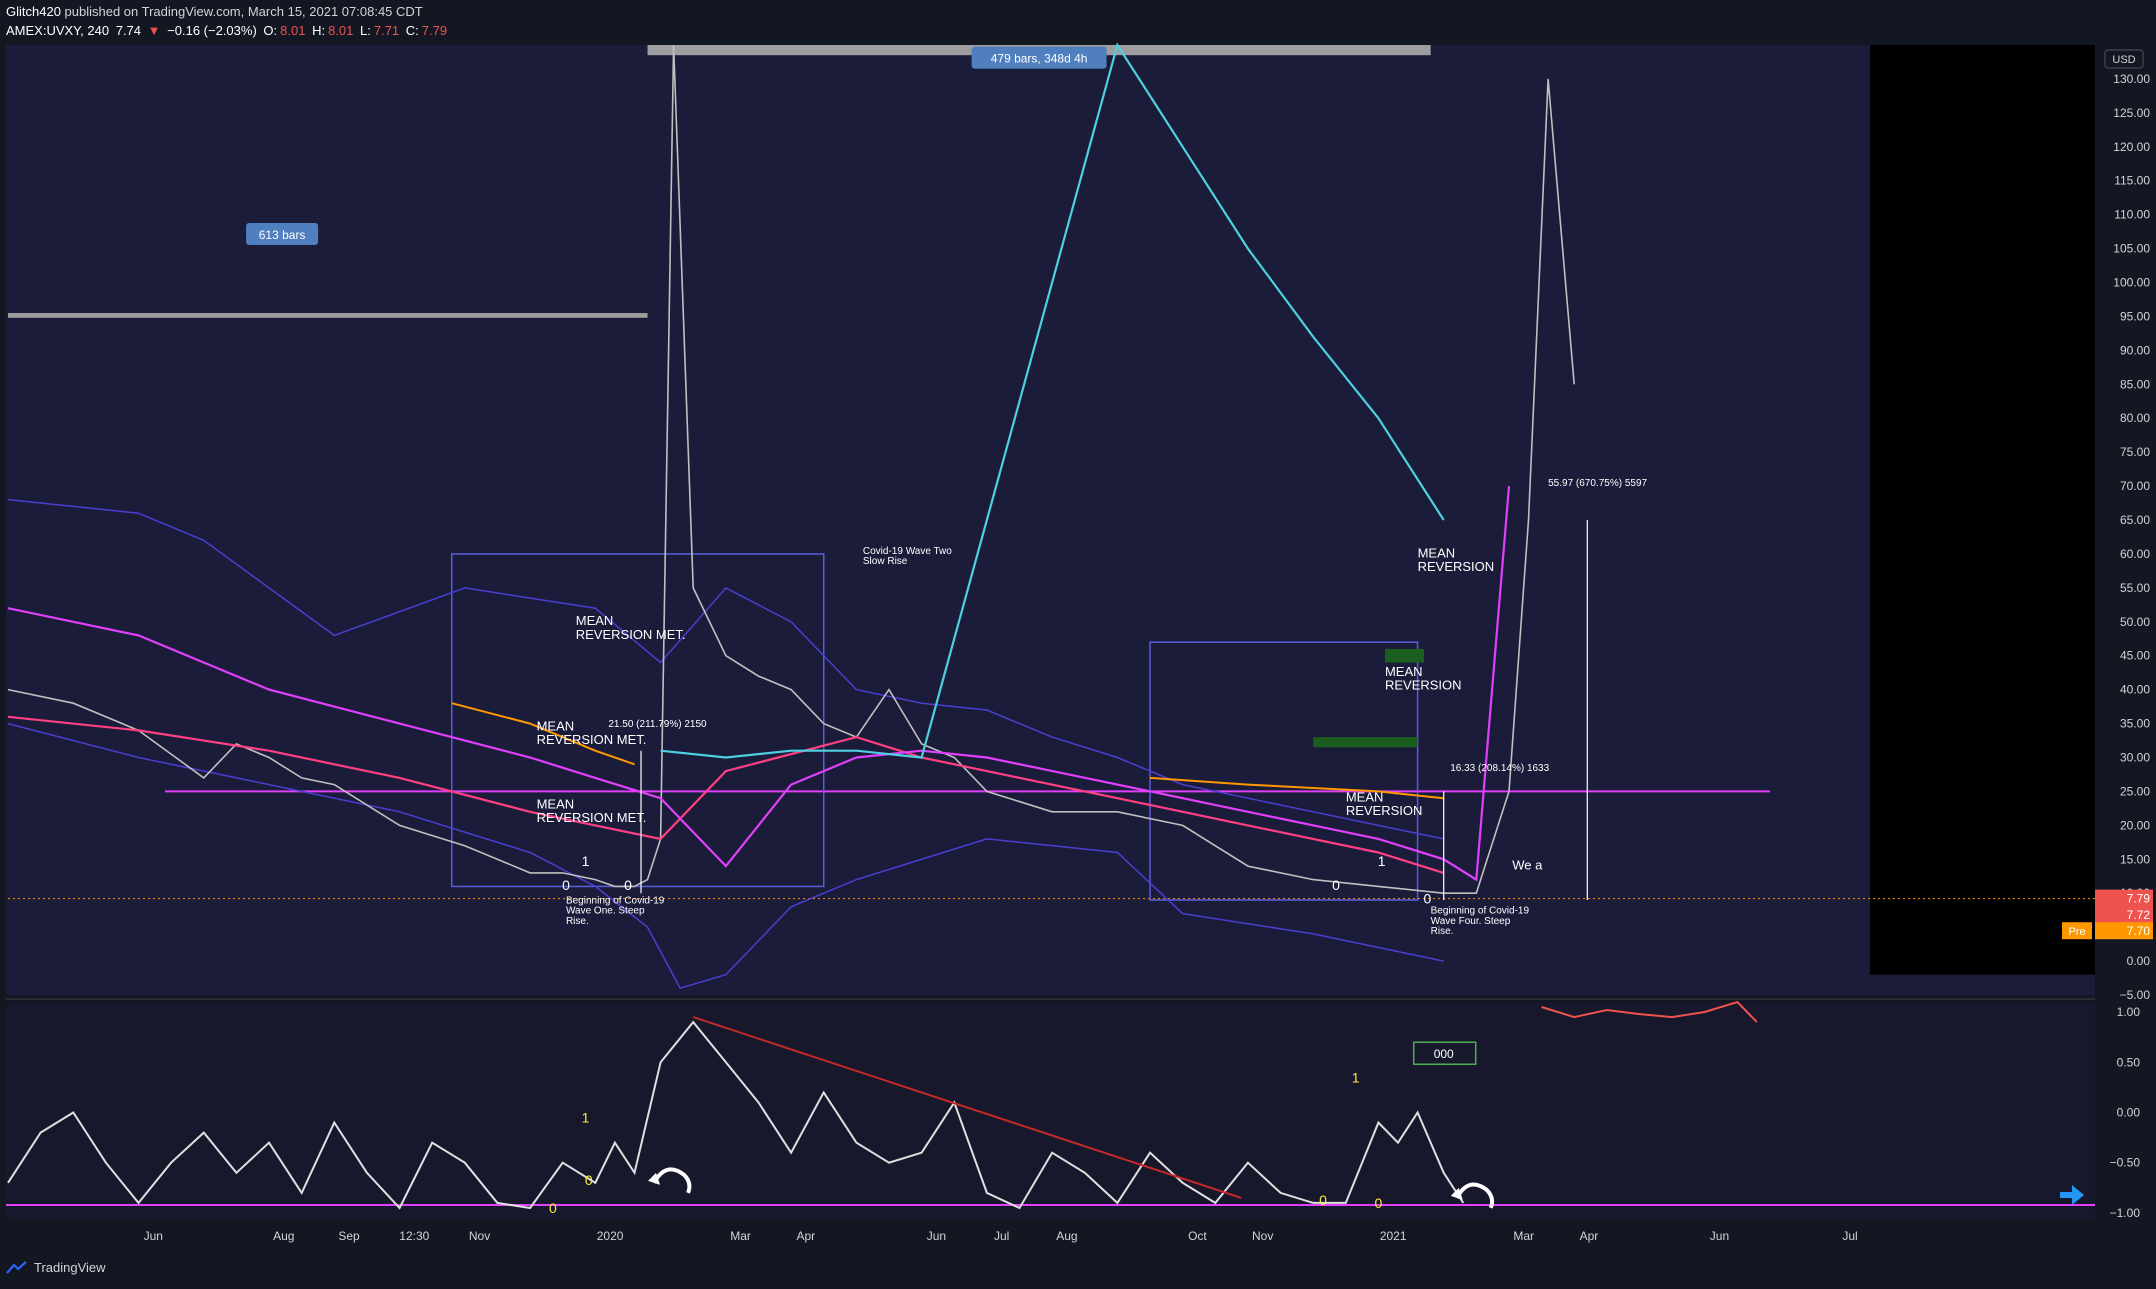  What do you see at coordinates (2132, 215) in the screenshot?
I see `price-axis-tick: 110.00` at bounding box center [2132, 215].